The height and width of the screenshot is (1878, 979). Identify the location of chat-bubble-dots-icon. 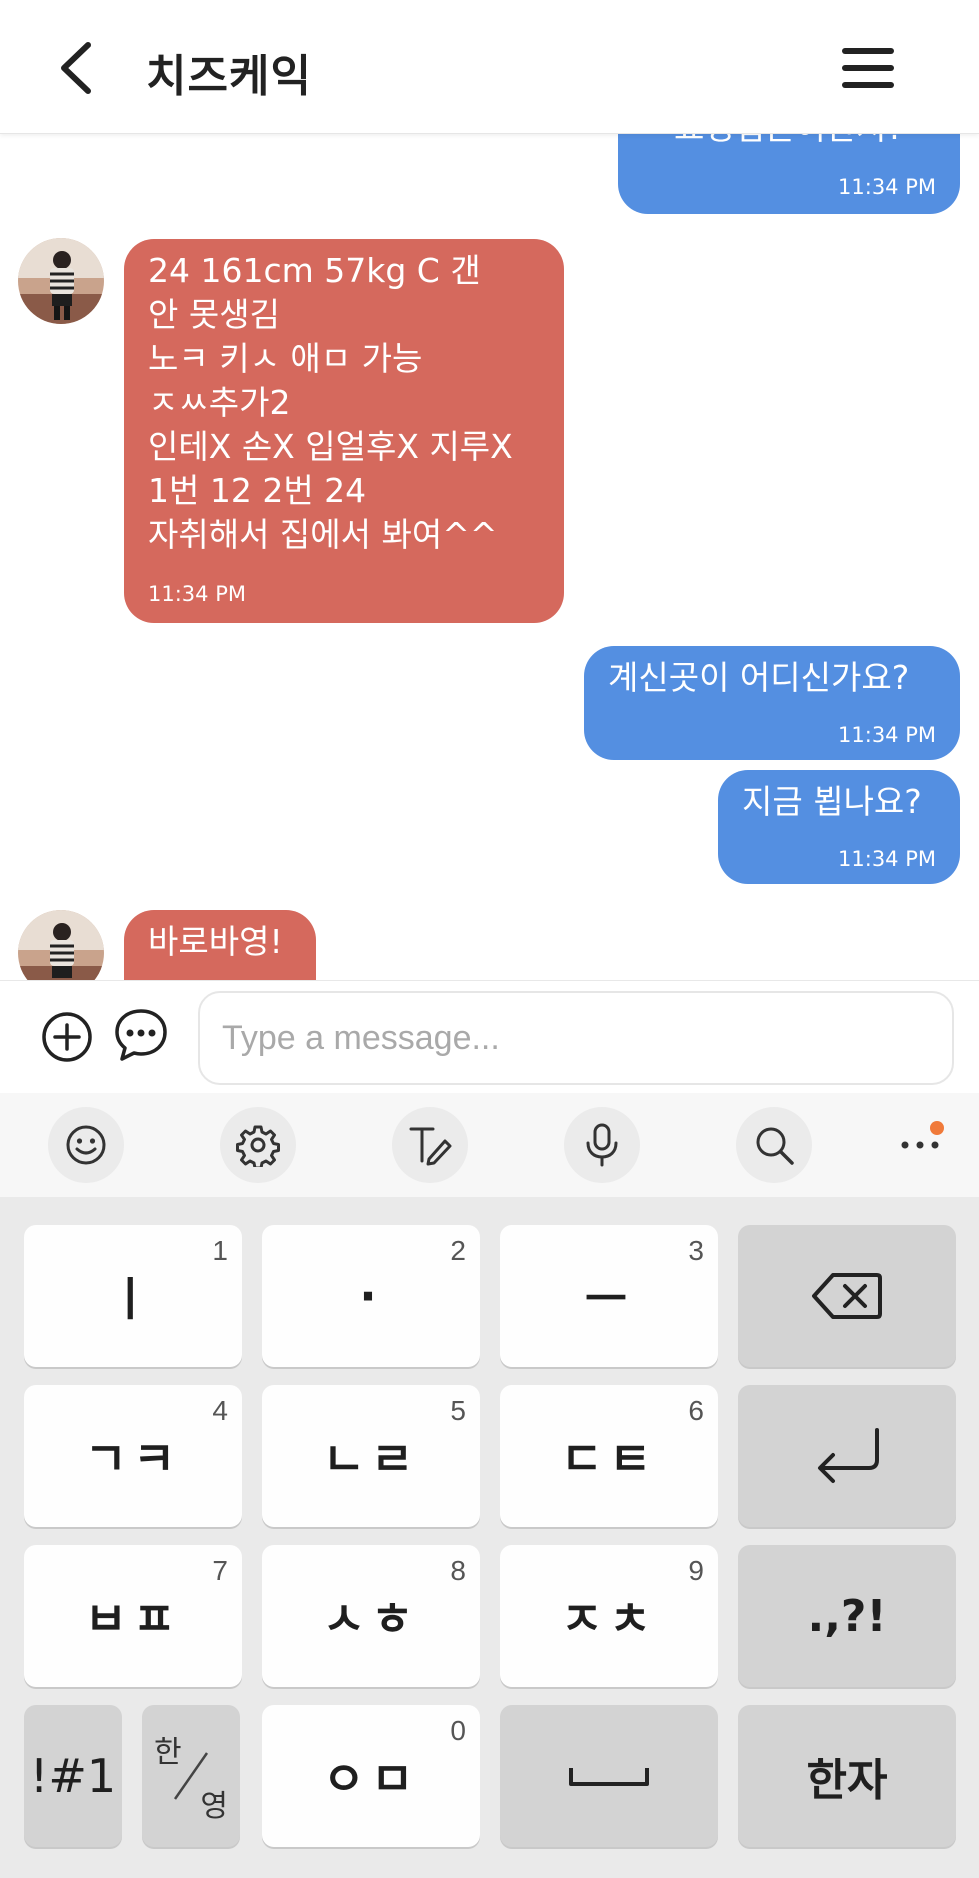
(141, 1035).